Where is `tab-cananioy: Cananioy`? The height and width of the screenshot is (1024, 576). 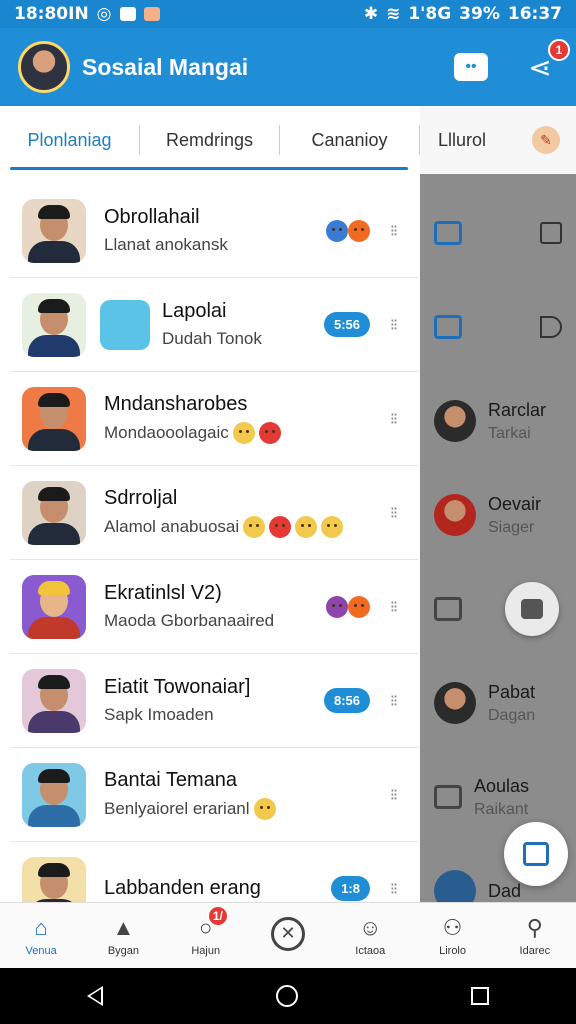
tab-cananioy: Cananioy is located at coordinates (350, 140).